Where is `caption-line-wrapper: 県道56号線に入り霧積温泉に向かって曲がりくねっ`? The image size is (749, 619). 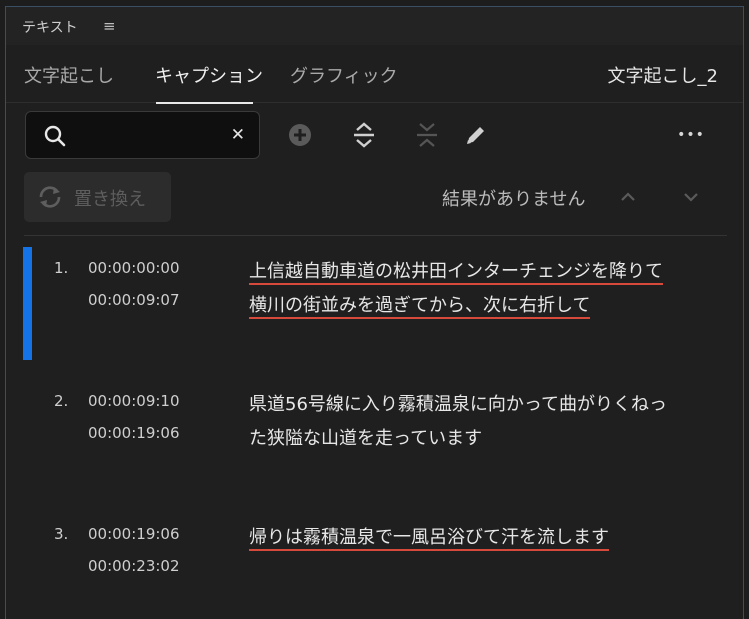
caption-line-wrapper: 県道56号線に入り霧積温泉に向かって曲がりくねっ is located at coordinates (484, 405).